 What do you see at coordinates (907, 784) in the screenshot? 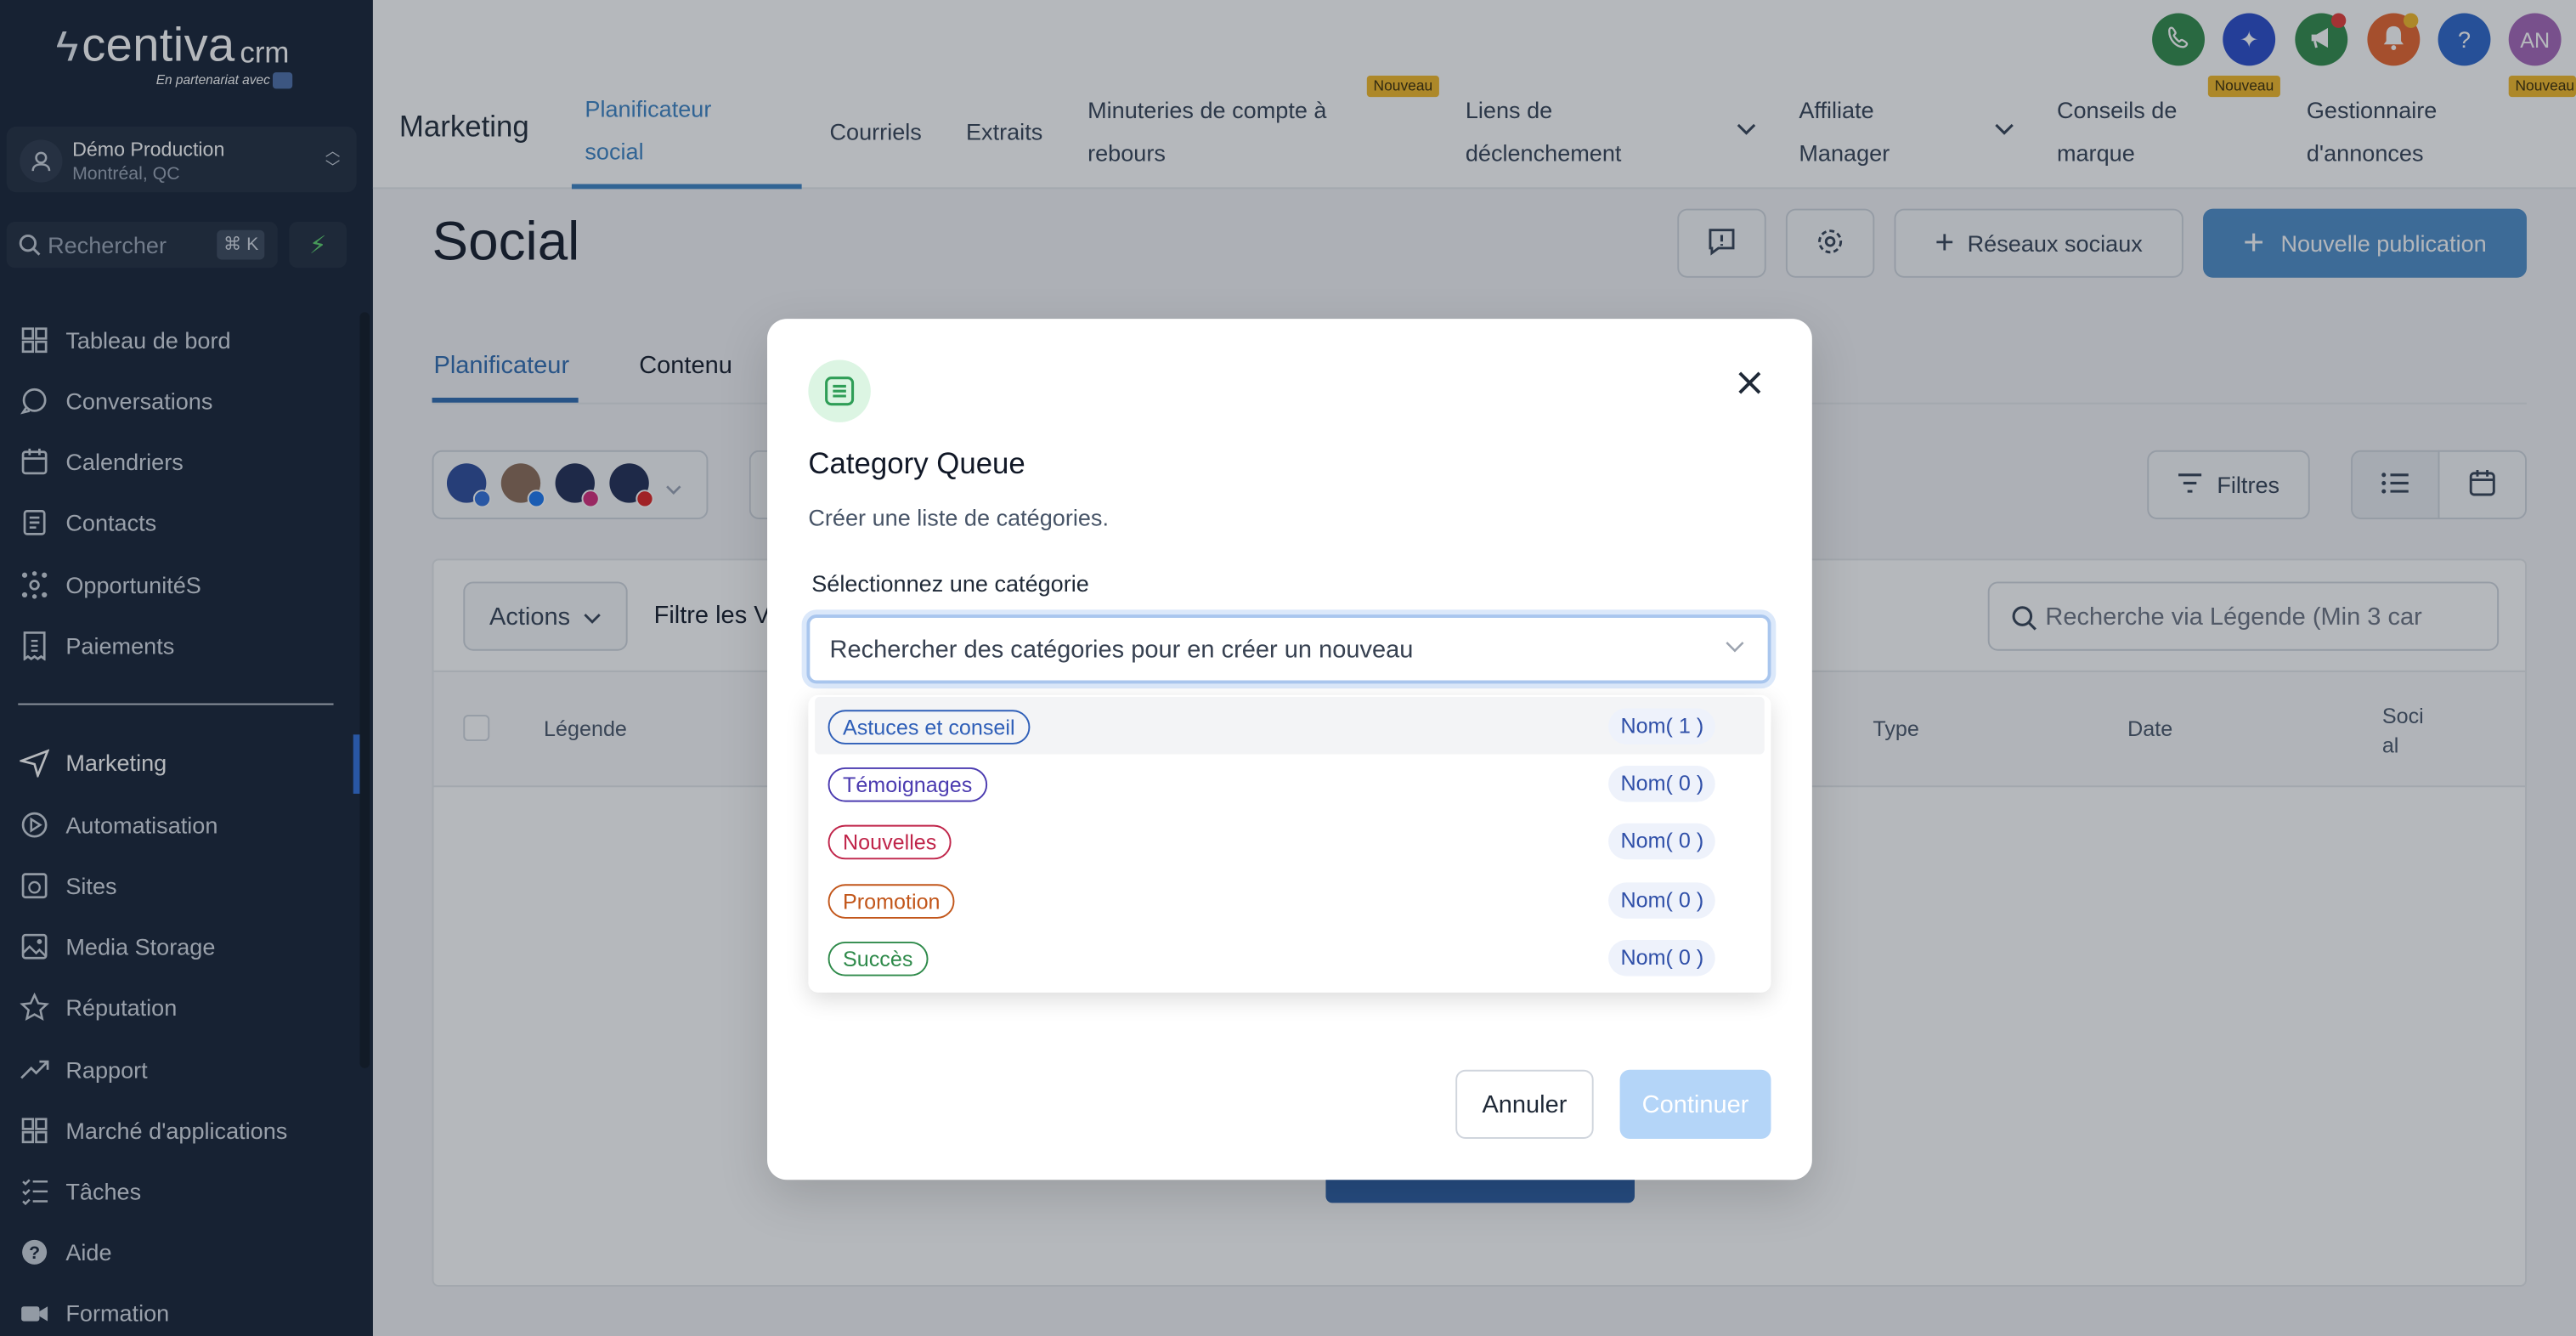
I see `category-chip: Témoignages` at bounding box center [907, 784].